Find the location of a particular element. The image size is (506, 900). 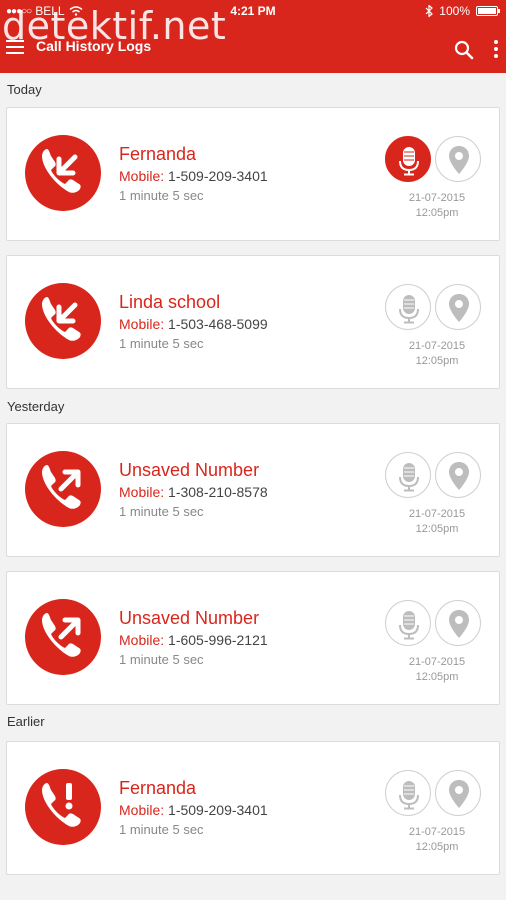

section-header-yesterday: Yesterday is located at coordinates (36, 406).